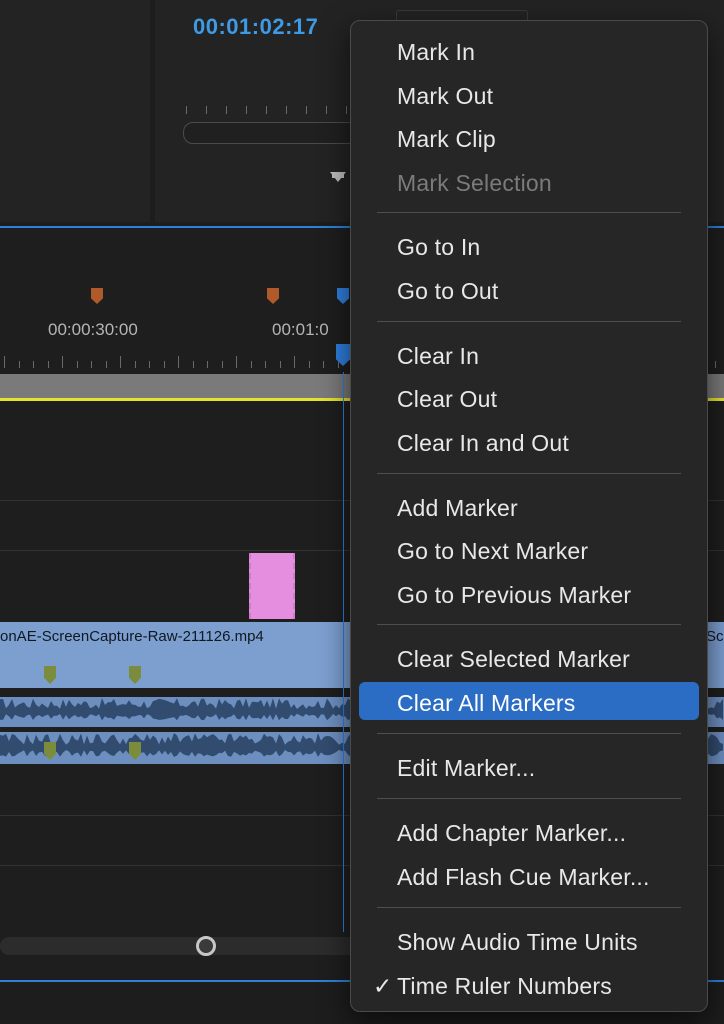 This screenshot has width=724, height=1024. What do you see at coordinates (446, 139) in the screenshot?
I see `menu-item-label: Mark Clip` at bounding box center [446, 139].